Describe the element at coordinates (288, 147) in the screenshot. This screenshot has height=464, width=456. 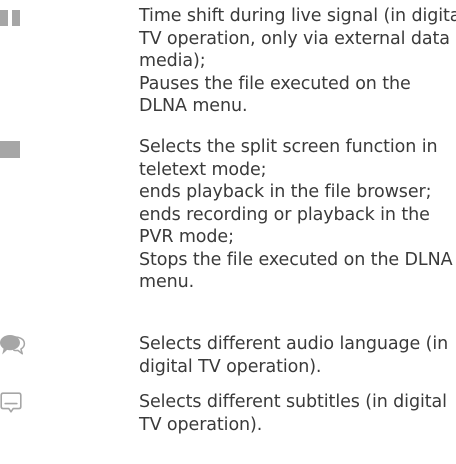
I see `text-line: Selects the split screen function in` at that location.